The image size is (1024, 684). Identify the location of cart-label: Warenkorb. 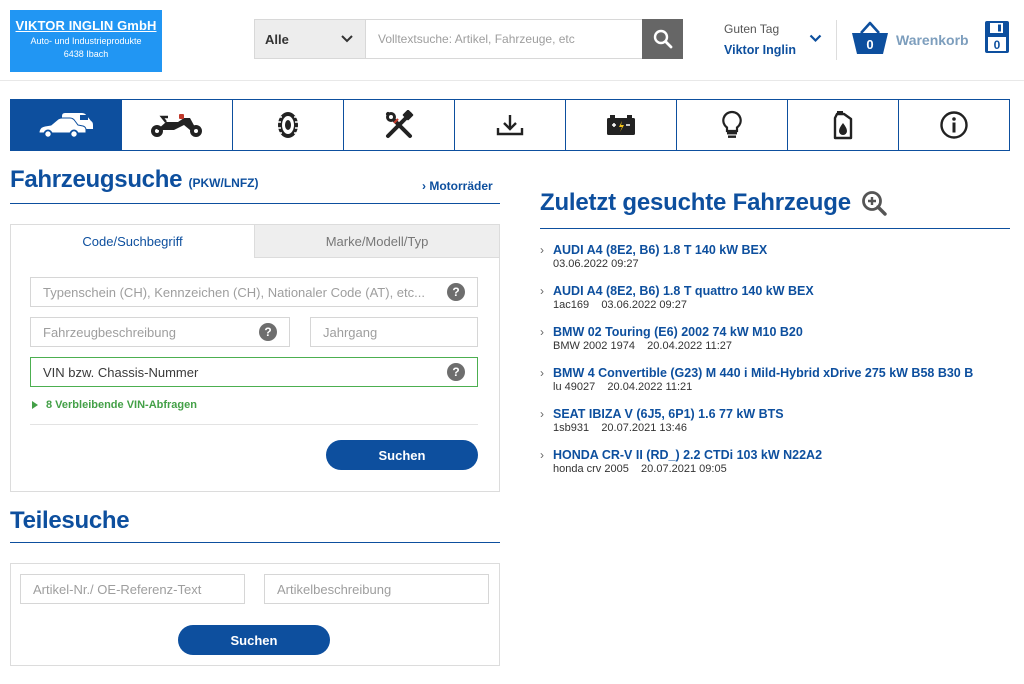
(932, 40).